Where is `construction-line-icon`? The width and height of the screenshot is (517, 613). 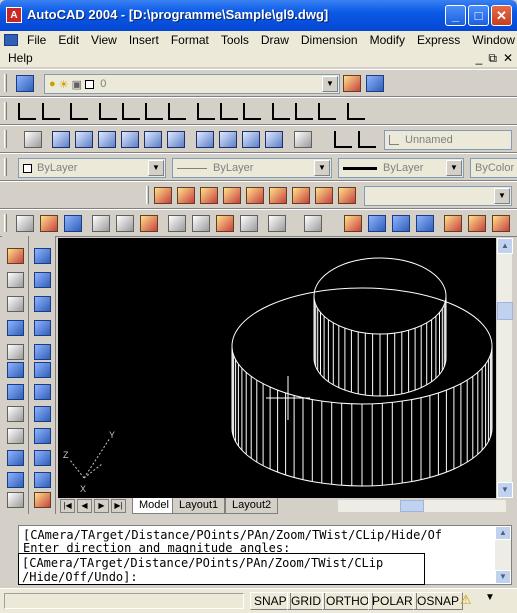 construction-line-icon is located at coordinates (42, 280).